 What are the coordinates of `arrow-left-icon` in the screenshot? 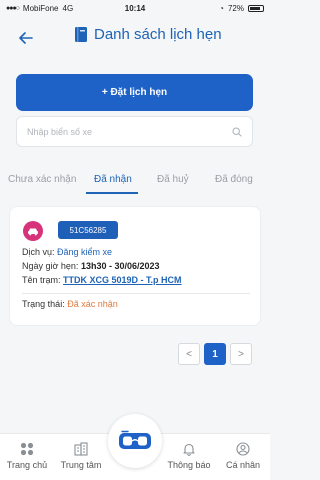 It's located at (26, 38).